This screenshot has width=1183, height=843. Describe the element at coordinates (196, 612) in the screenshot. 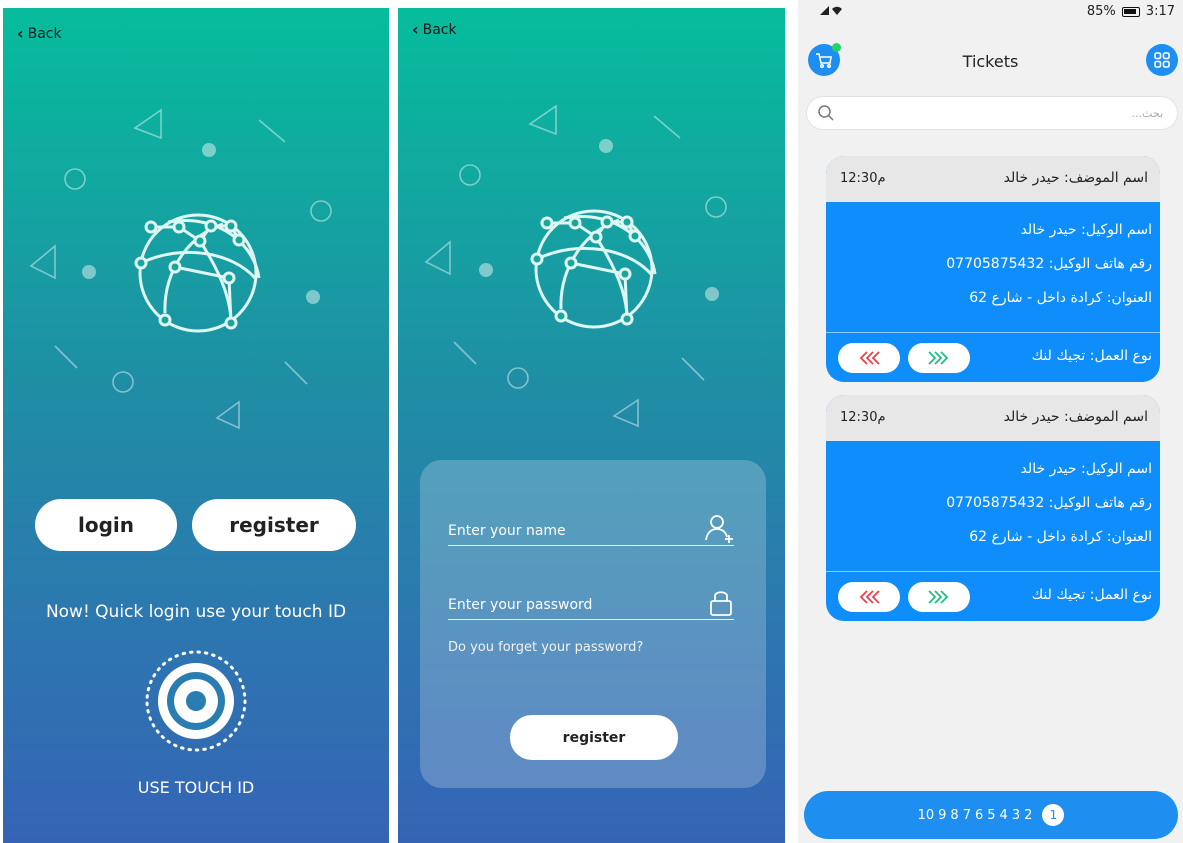

I see `touch-id-message: Now! Quick login use your touch ID` at that location.